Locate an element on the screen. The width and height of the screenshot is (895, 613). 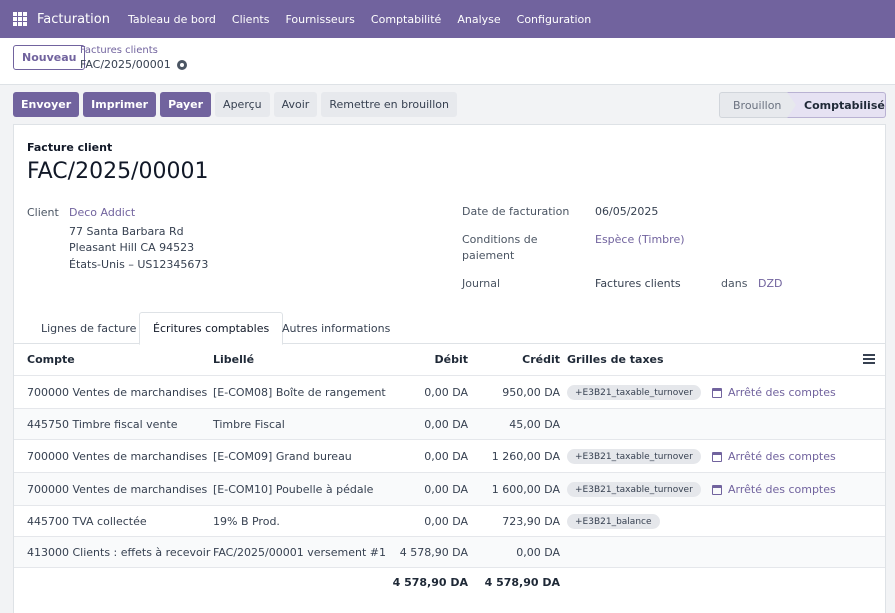
menu-vendors: Fournisseurs is located at coordinates (319, 19).